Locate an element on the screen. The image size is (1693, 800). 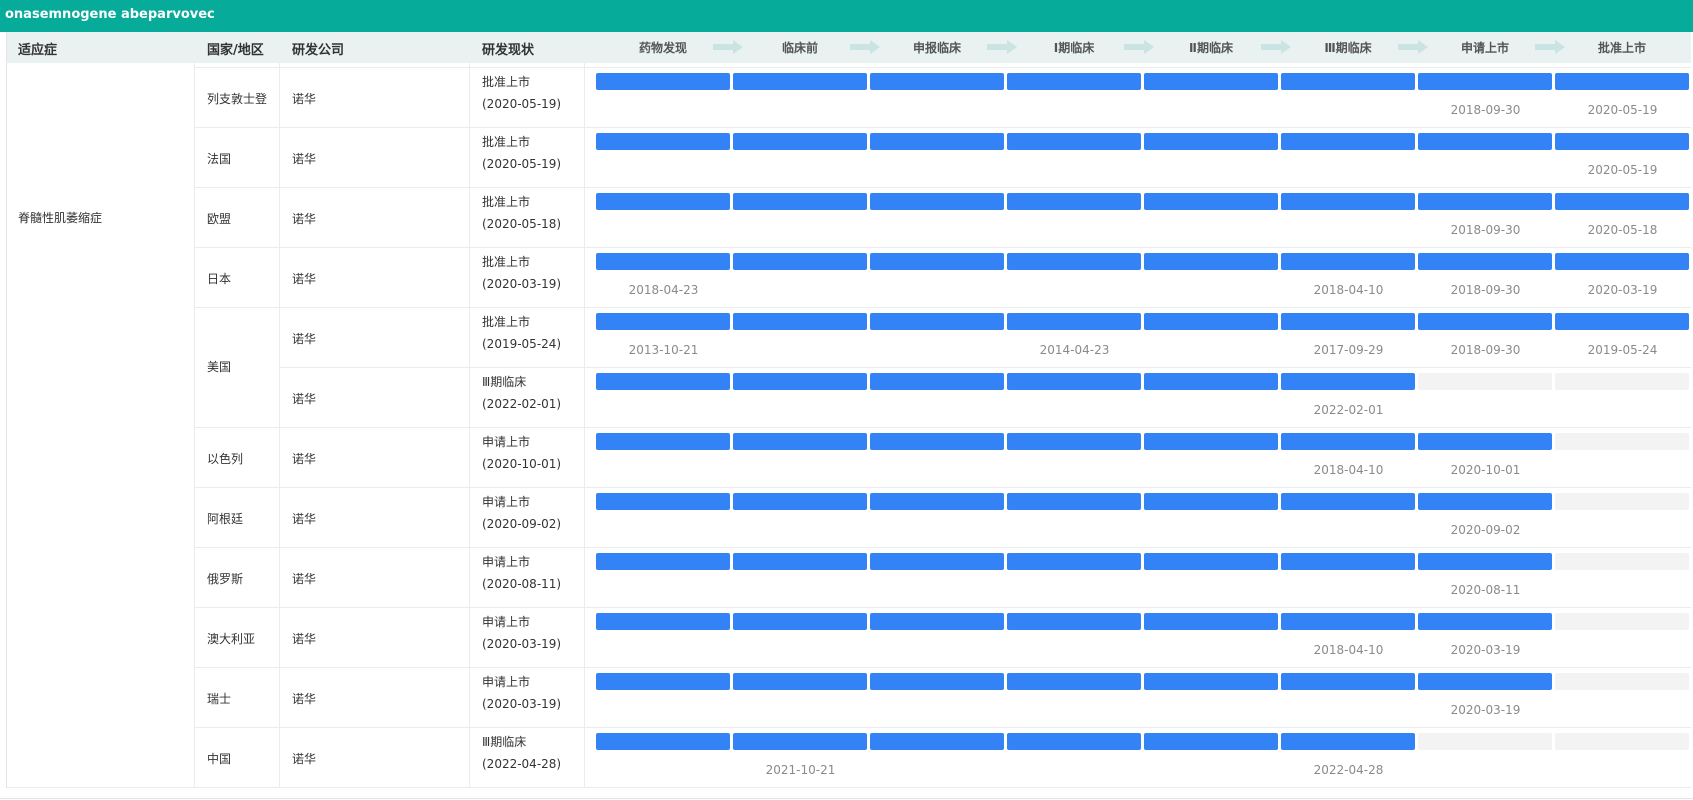
stage-header: Ⅲ期临床 is located at coordinates (1348, 48).